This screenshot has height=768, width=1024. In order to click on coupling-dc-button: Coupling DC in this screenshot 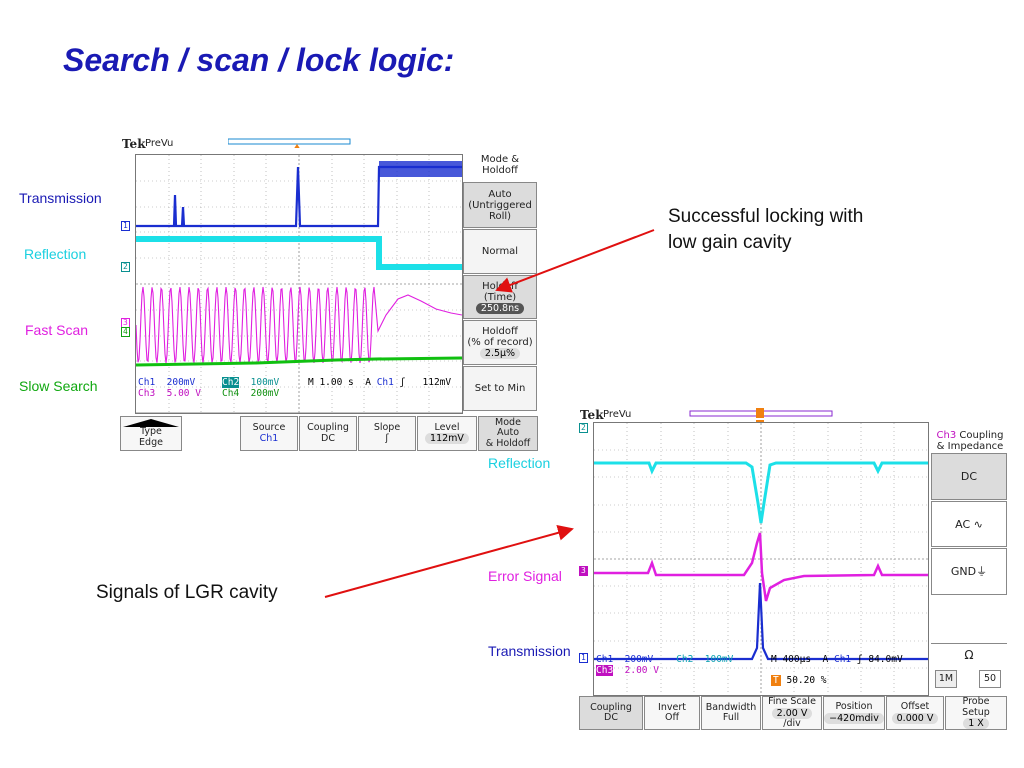, I will do `click(611, 713)`.